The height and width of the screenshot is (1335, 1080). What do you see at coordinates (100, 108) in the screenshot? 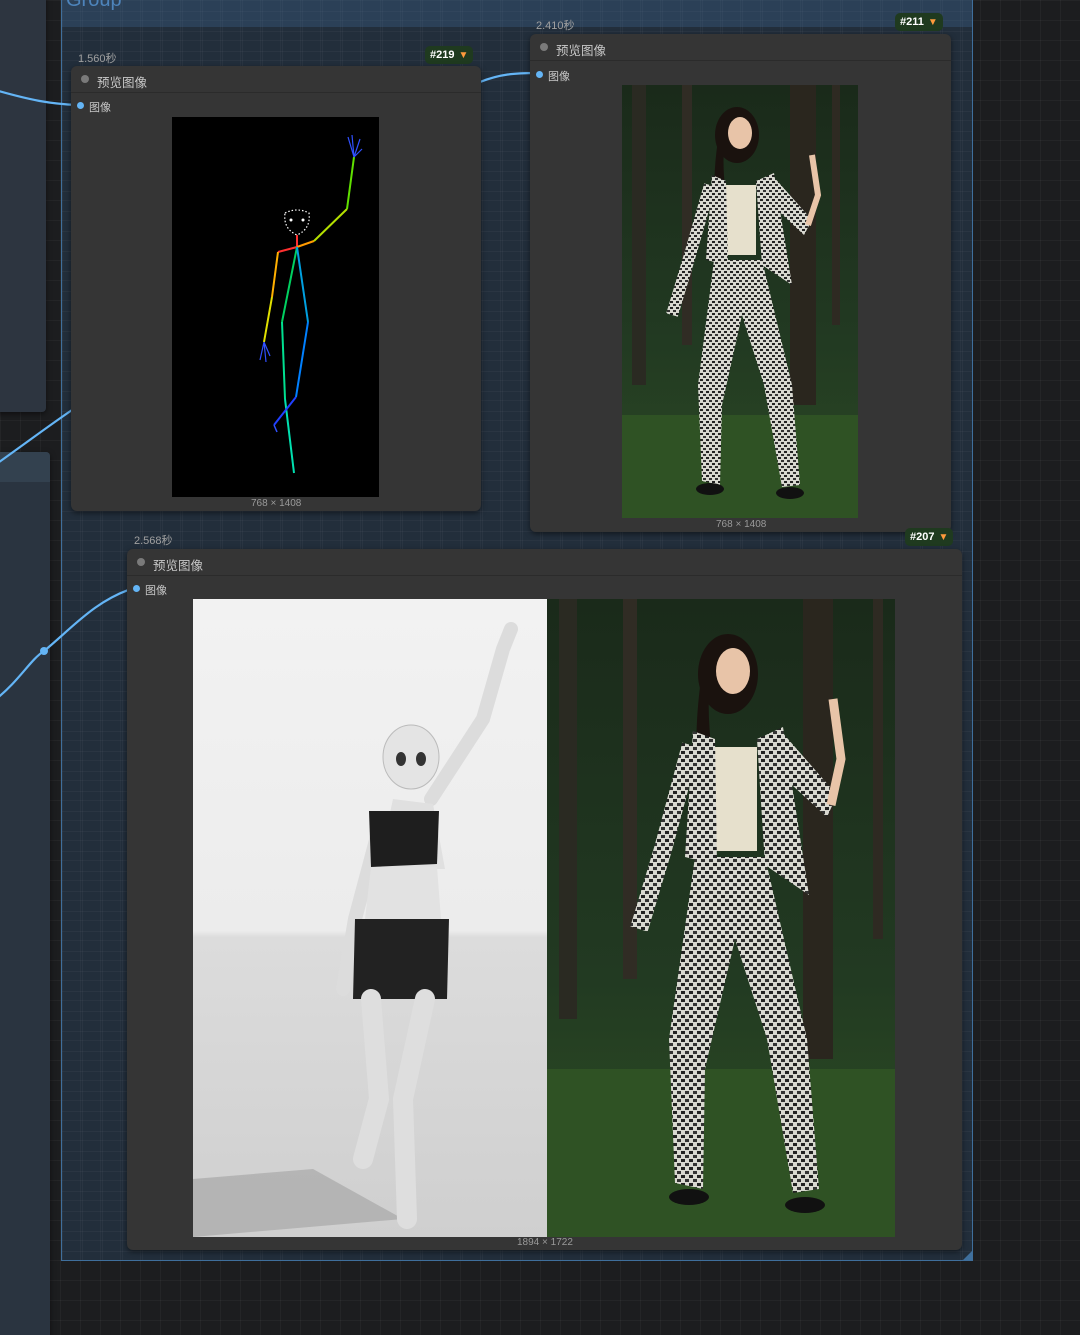
I see `node-219-input-label: 图像` at bounding box center [100, 108].